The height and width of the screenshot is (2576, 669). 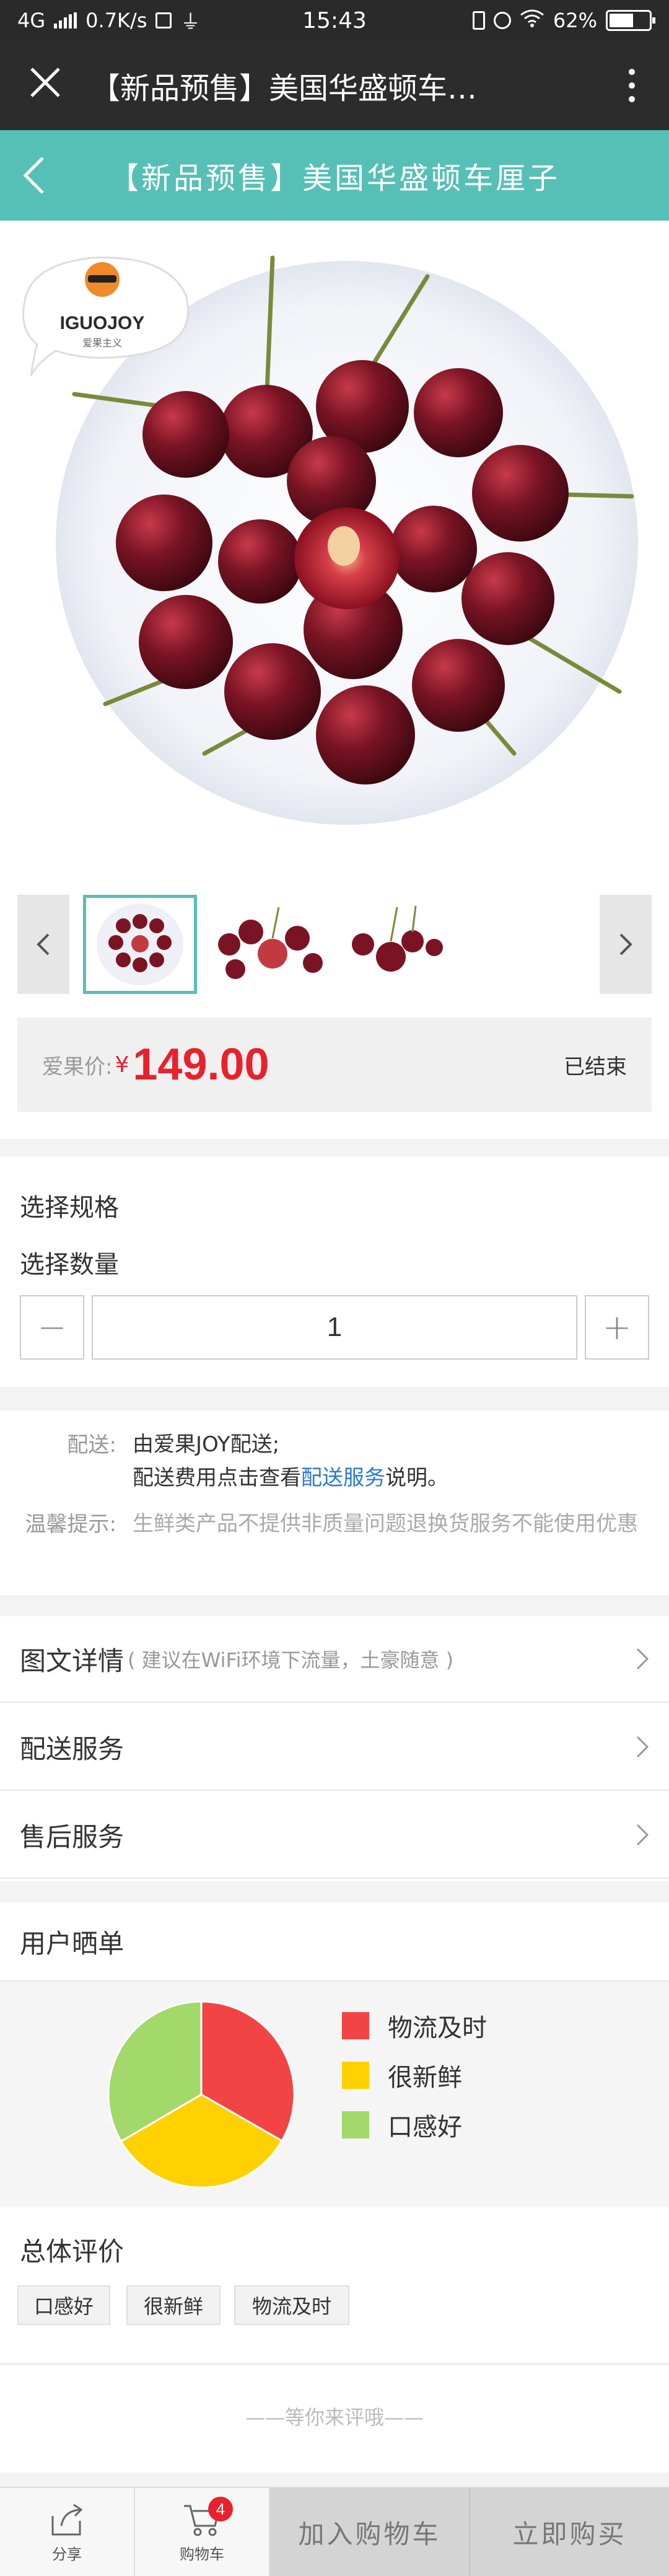 What do you see at coordinates (201, 1065) in the screenshot?
I see `price-value: 149.00` at bounding box center [201, 1065].